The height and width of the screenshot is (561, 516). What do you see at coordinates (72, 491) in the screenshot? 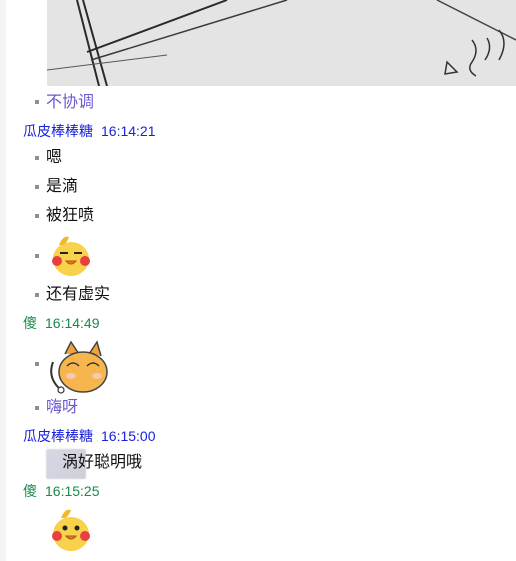
I see `timestamp: 16:15:25` at bounding box center [72, 491].